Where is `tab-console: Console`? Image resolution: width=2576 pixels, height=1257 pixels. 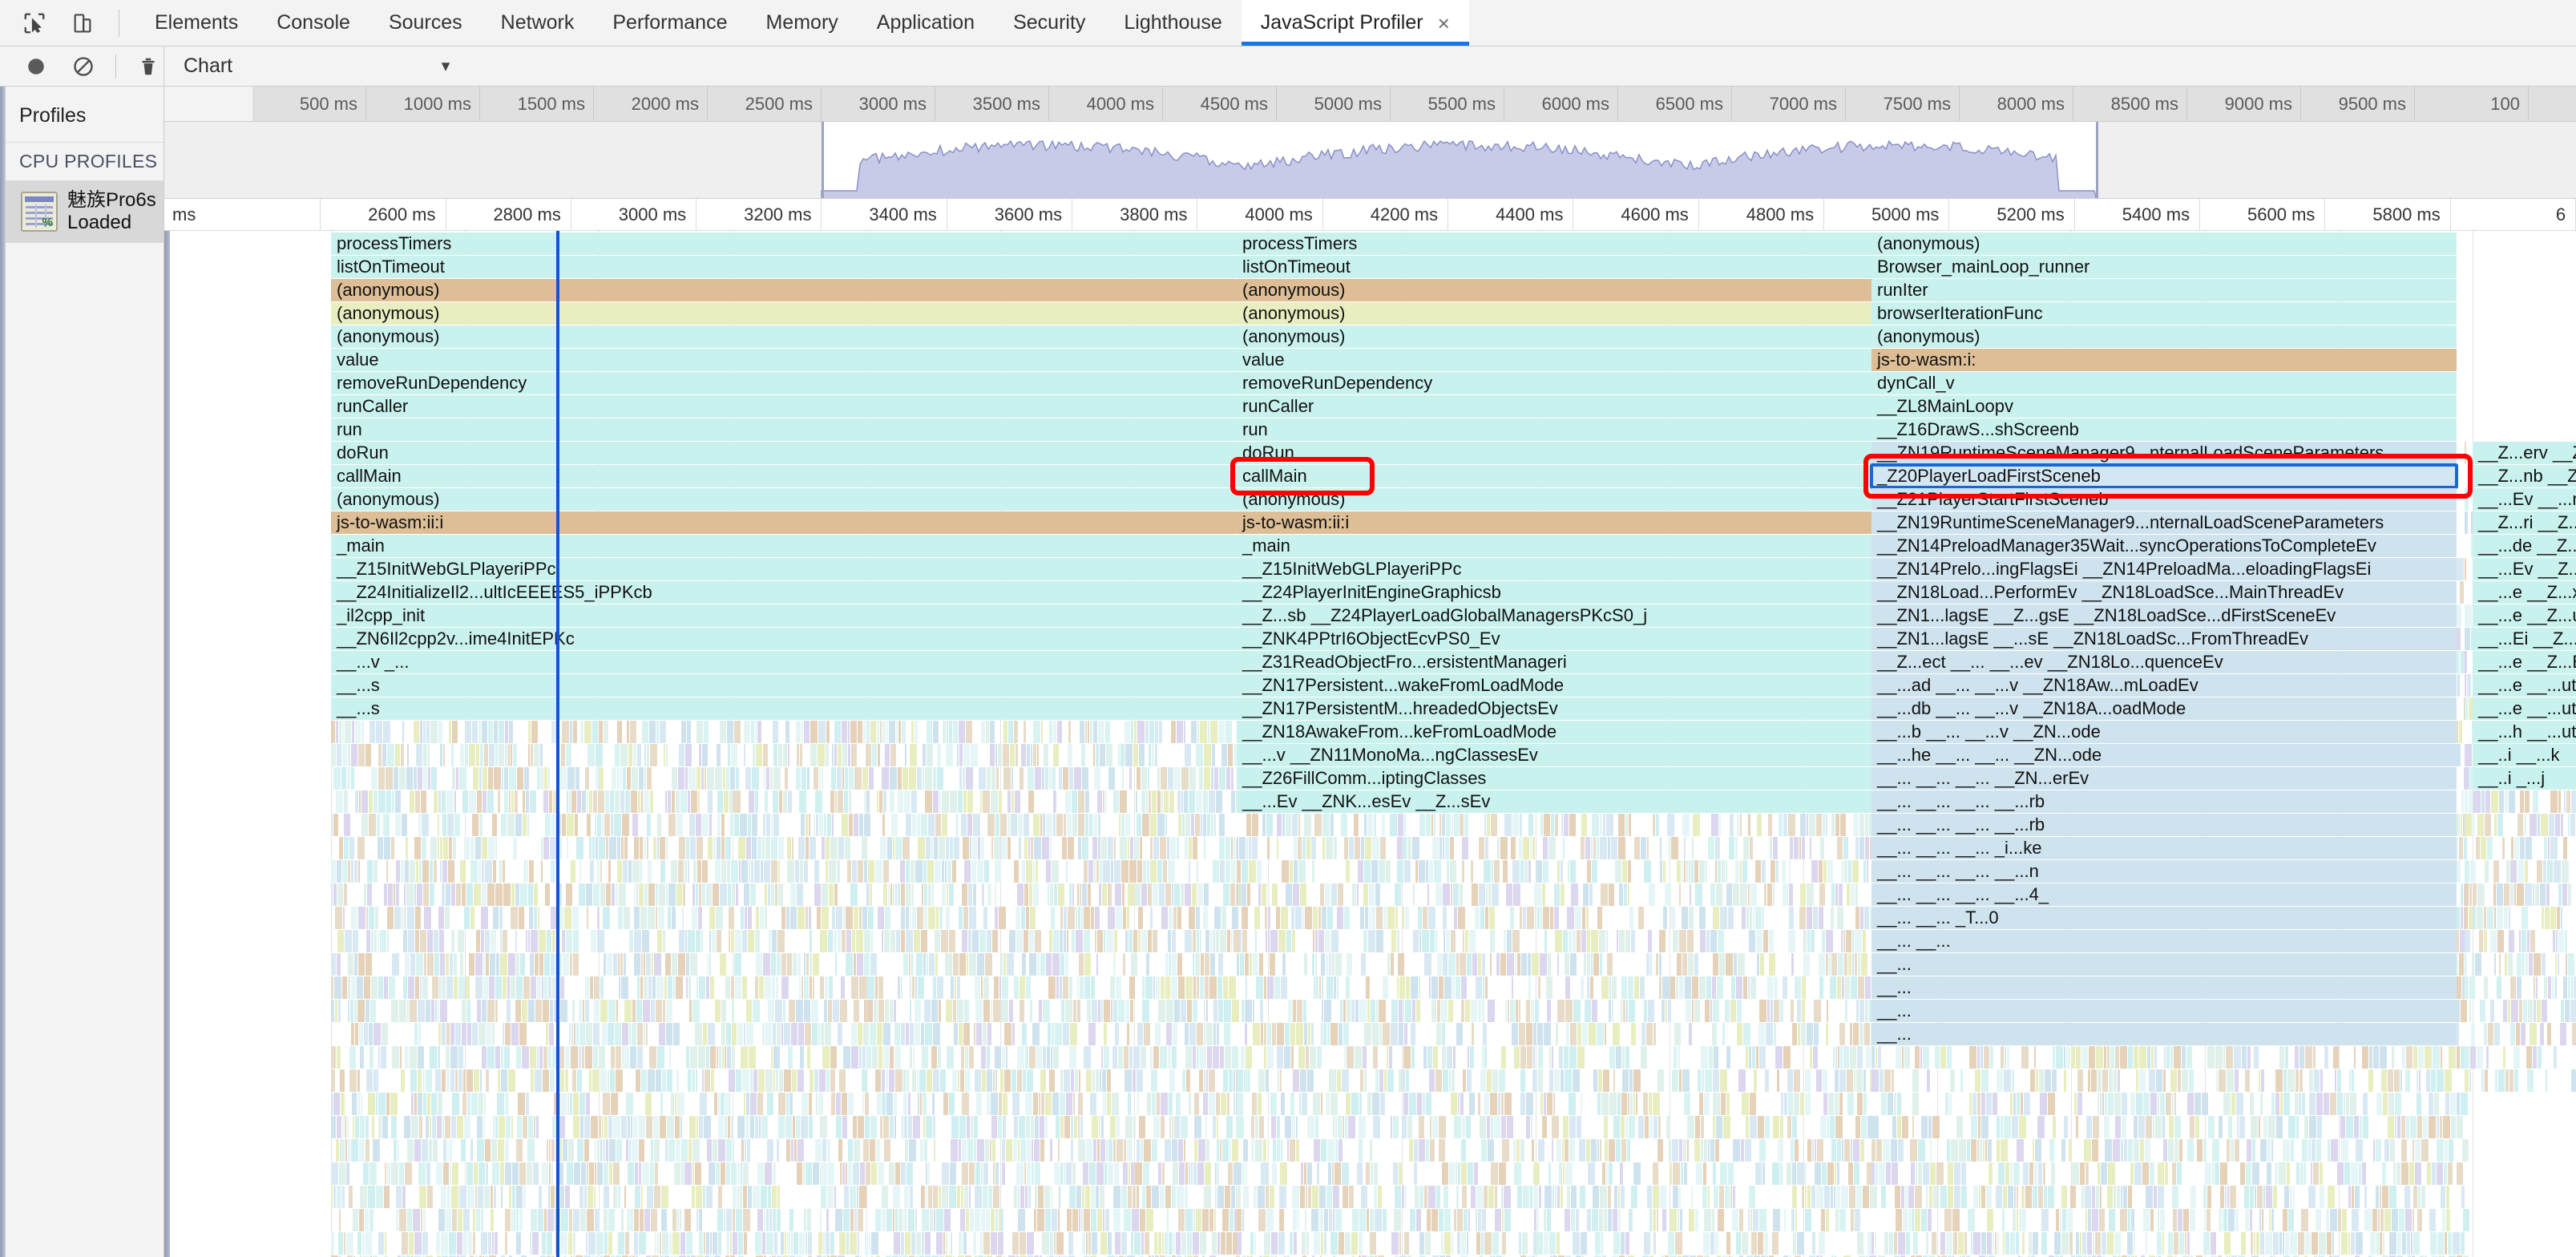 tab-console: Console is located at coordinates (313, 23).